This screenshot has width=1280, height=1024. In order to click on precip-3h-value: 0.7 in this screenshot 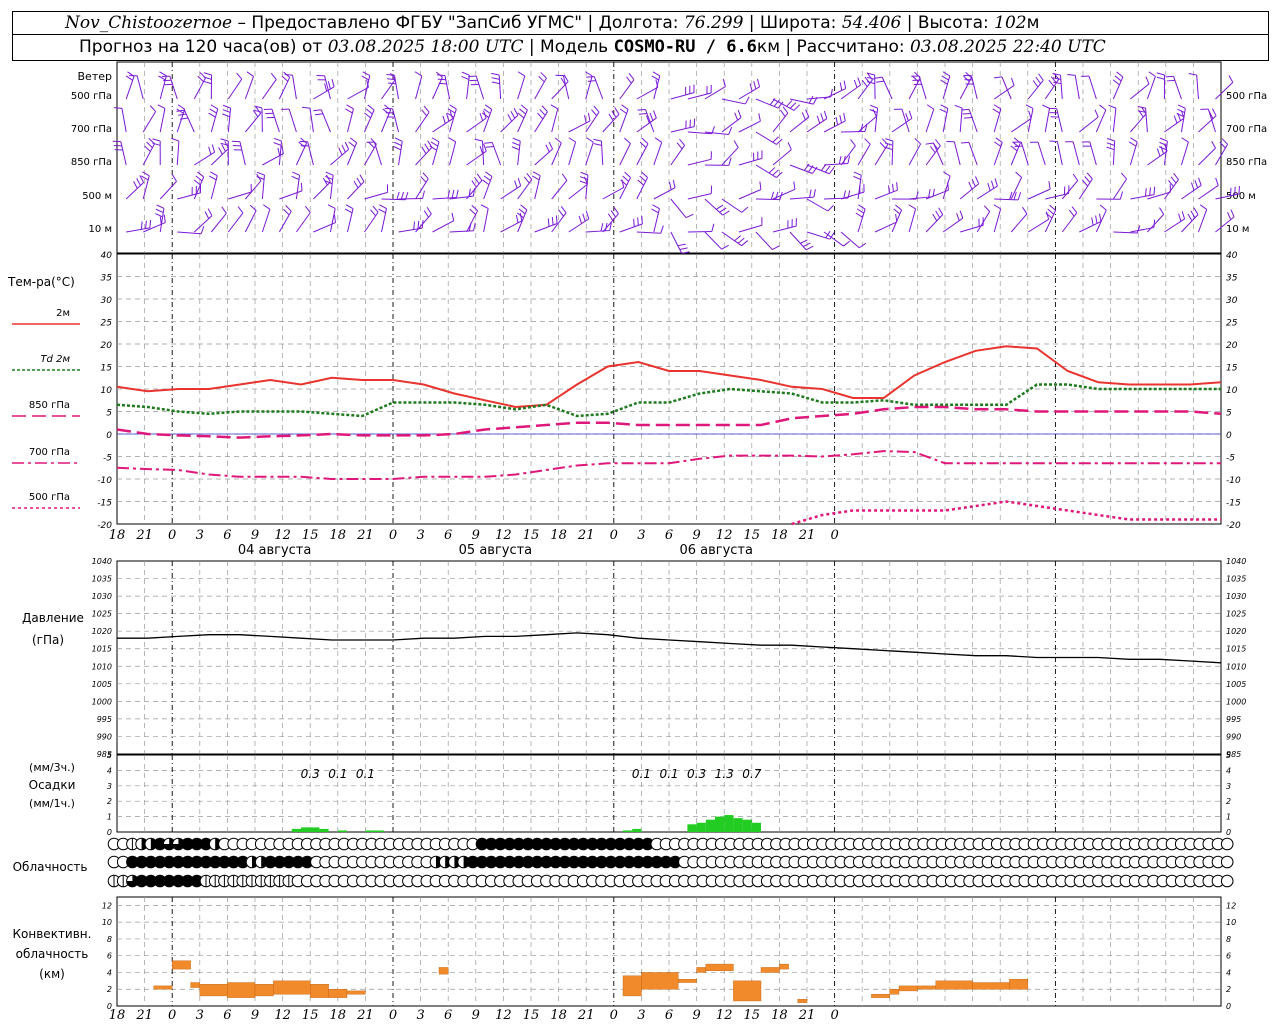, I will do `click(751, 774)`.